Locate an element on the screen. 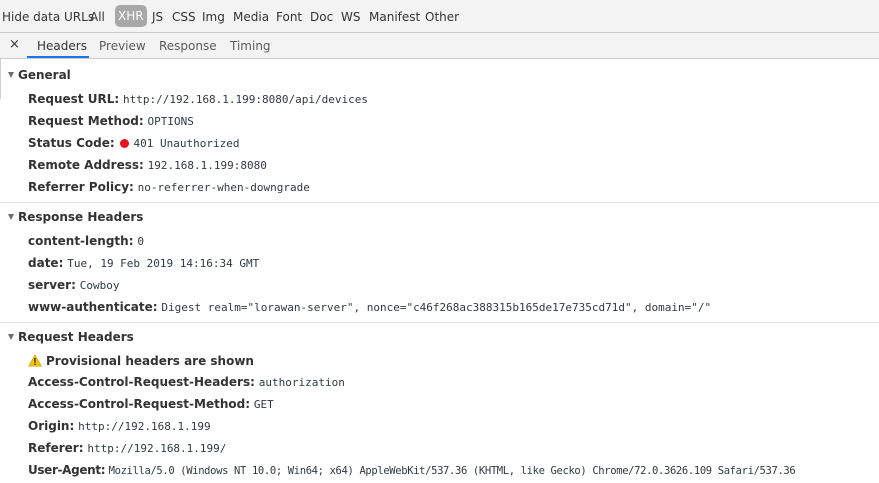 This screenshot has width=879, height=483. general-row: Request Method: OPTIONS is located at coordinates (111, 121).